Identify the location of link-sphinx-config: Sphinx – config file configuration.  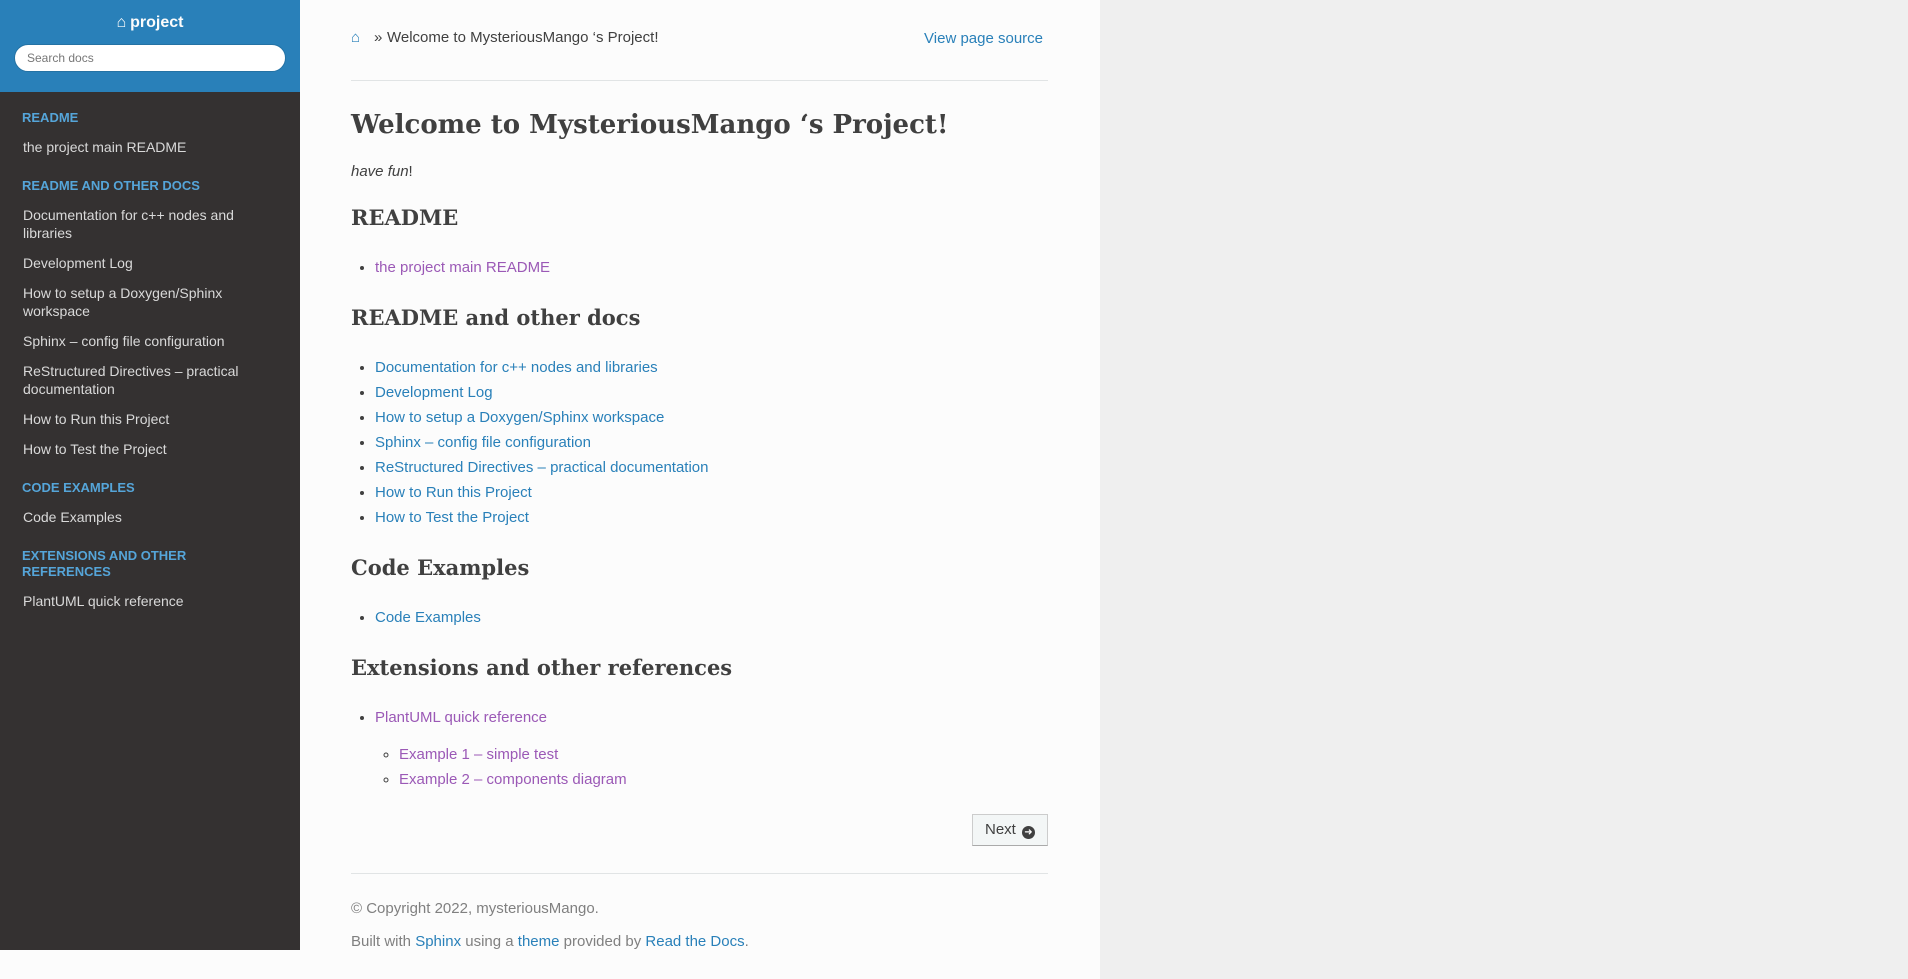
(483, 442).